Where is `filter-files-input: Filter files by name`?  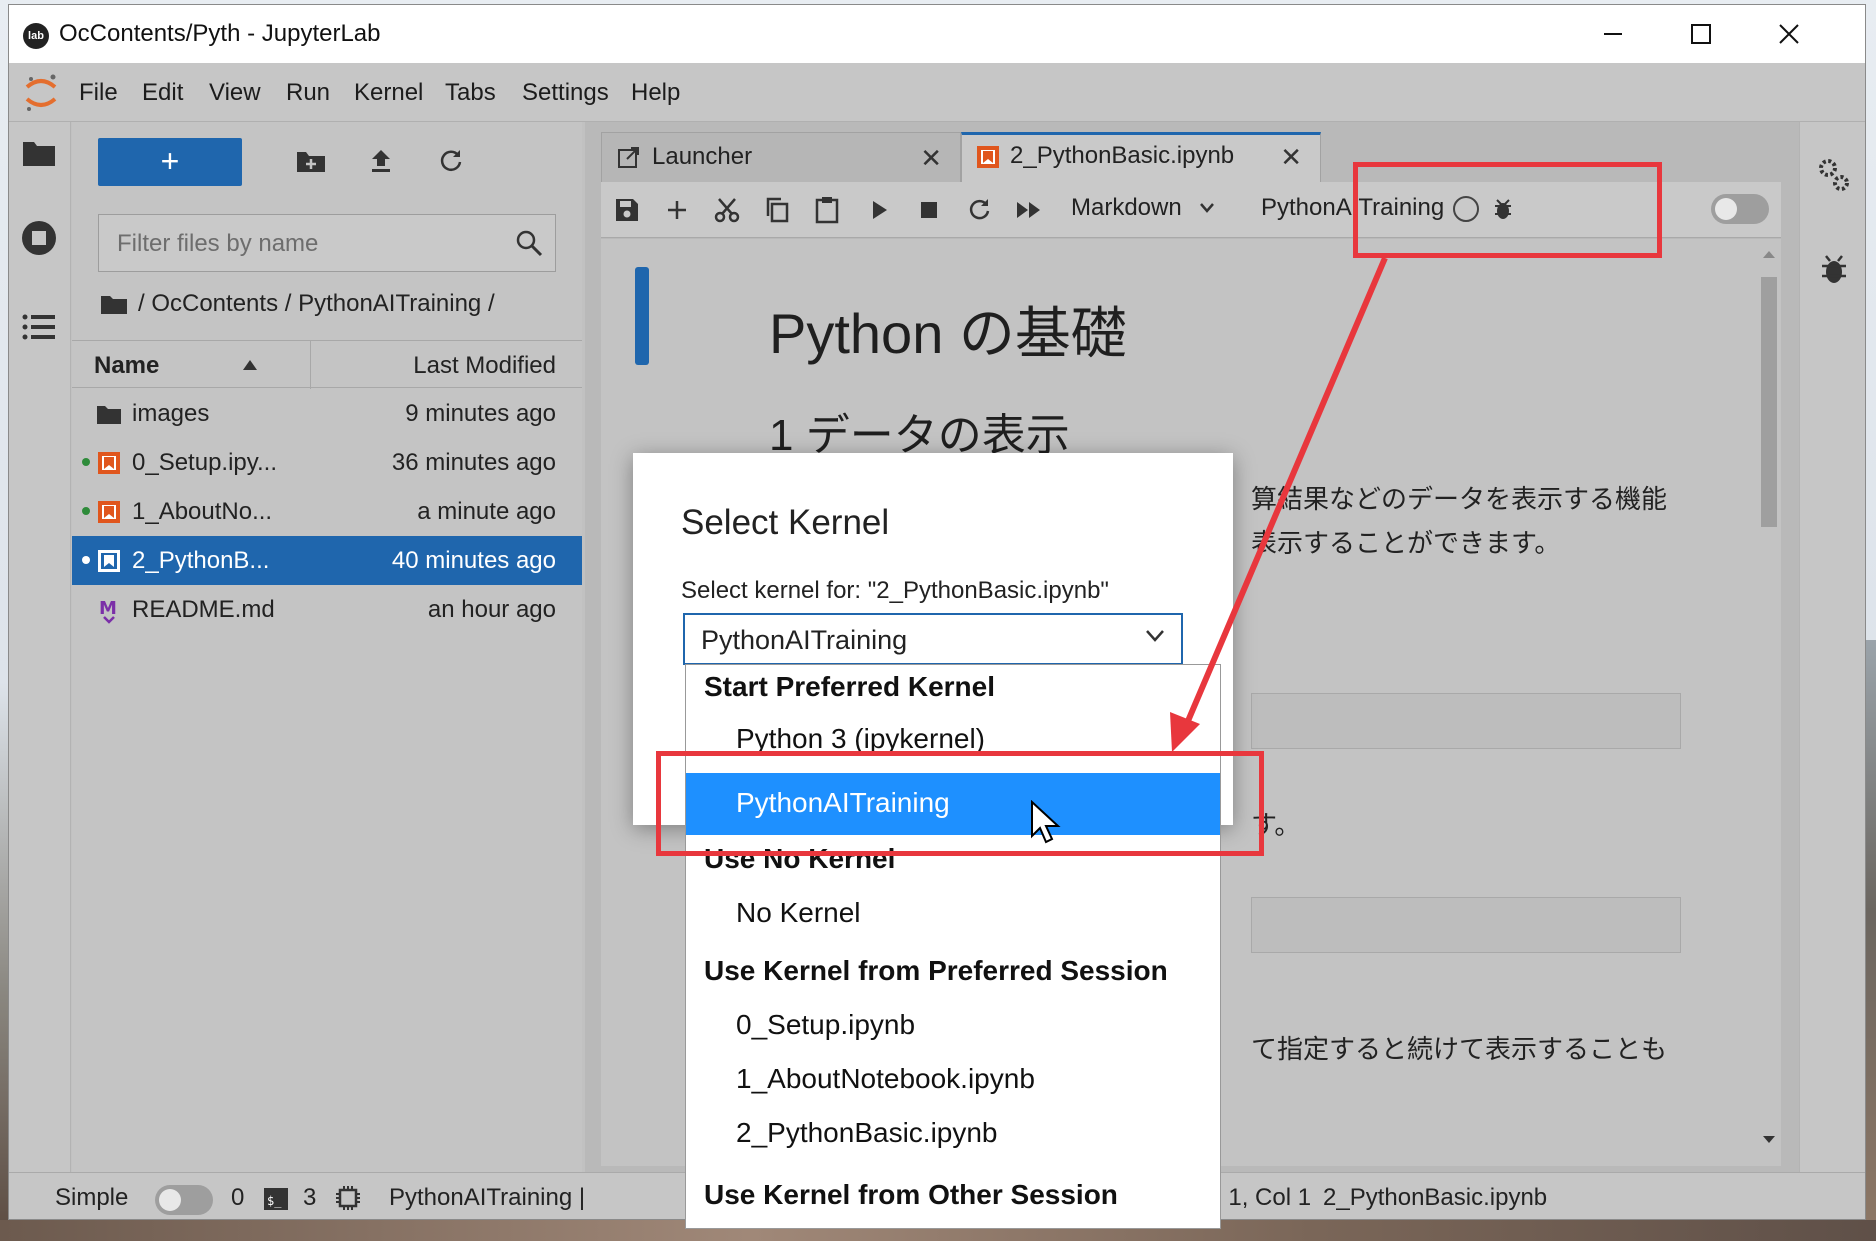 filter-files-input: Filter files by name is located at coordinates (327, 243).